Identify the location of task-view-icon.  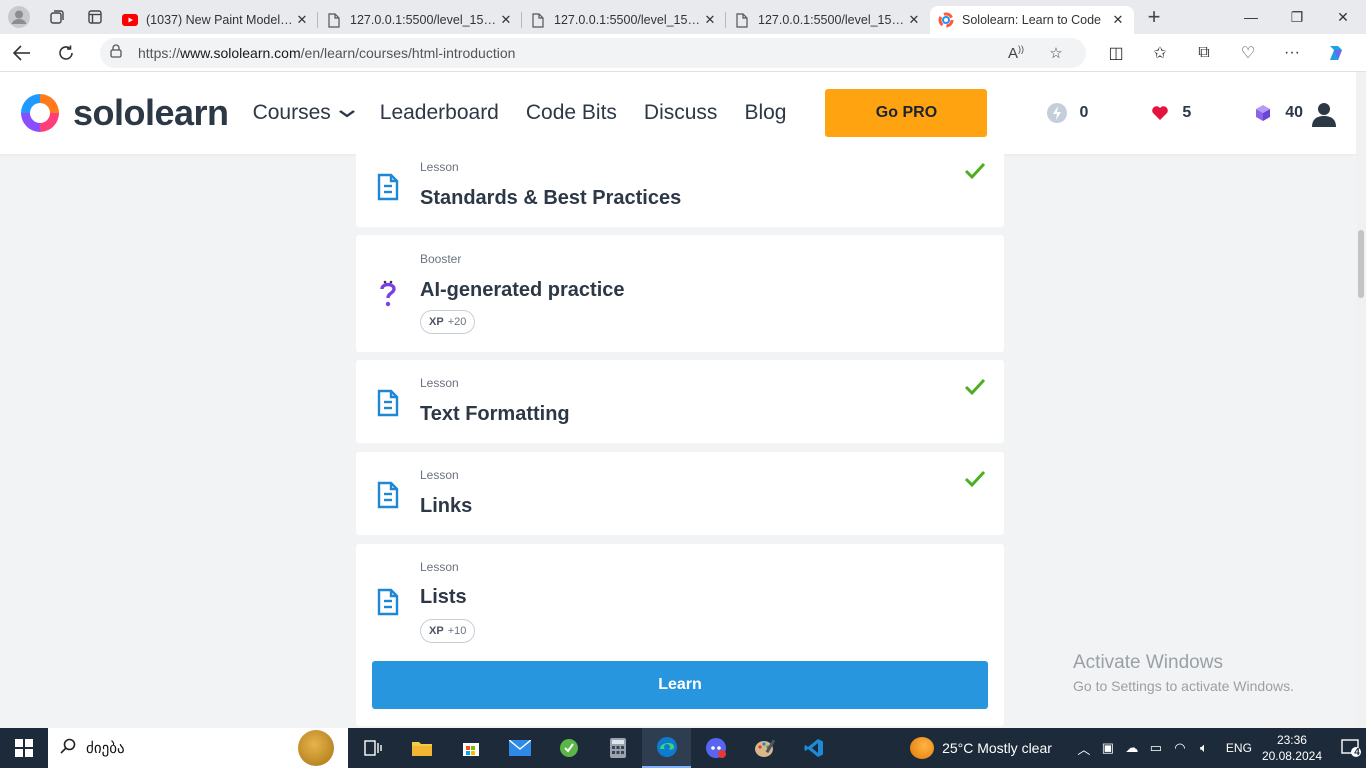
(372, 748).